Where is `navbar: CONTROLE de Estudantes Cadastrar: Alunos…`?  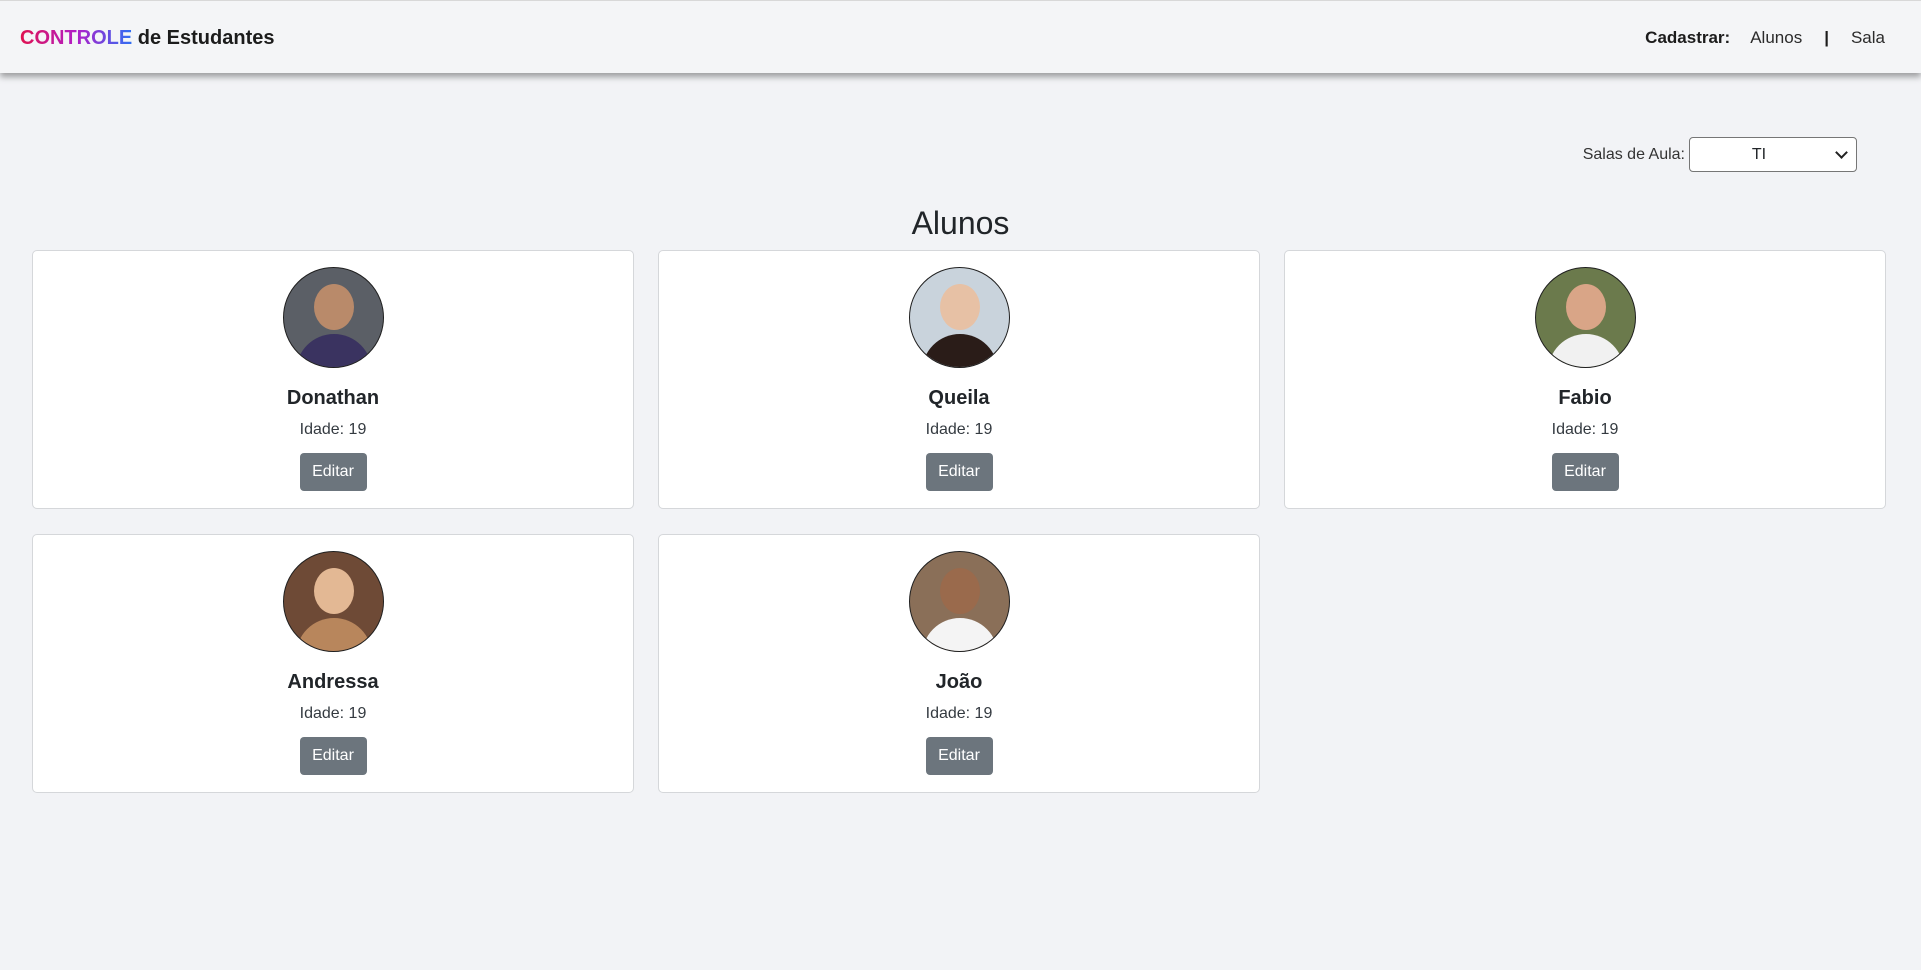
navbar: CONTROLE de Estudantes Cadastrar: Alunos… is located at coordinates (960, 36).